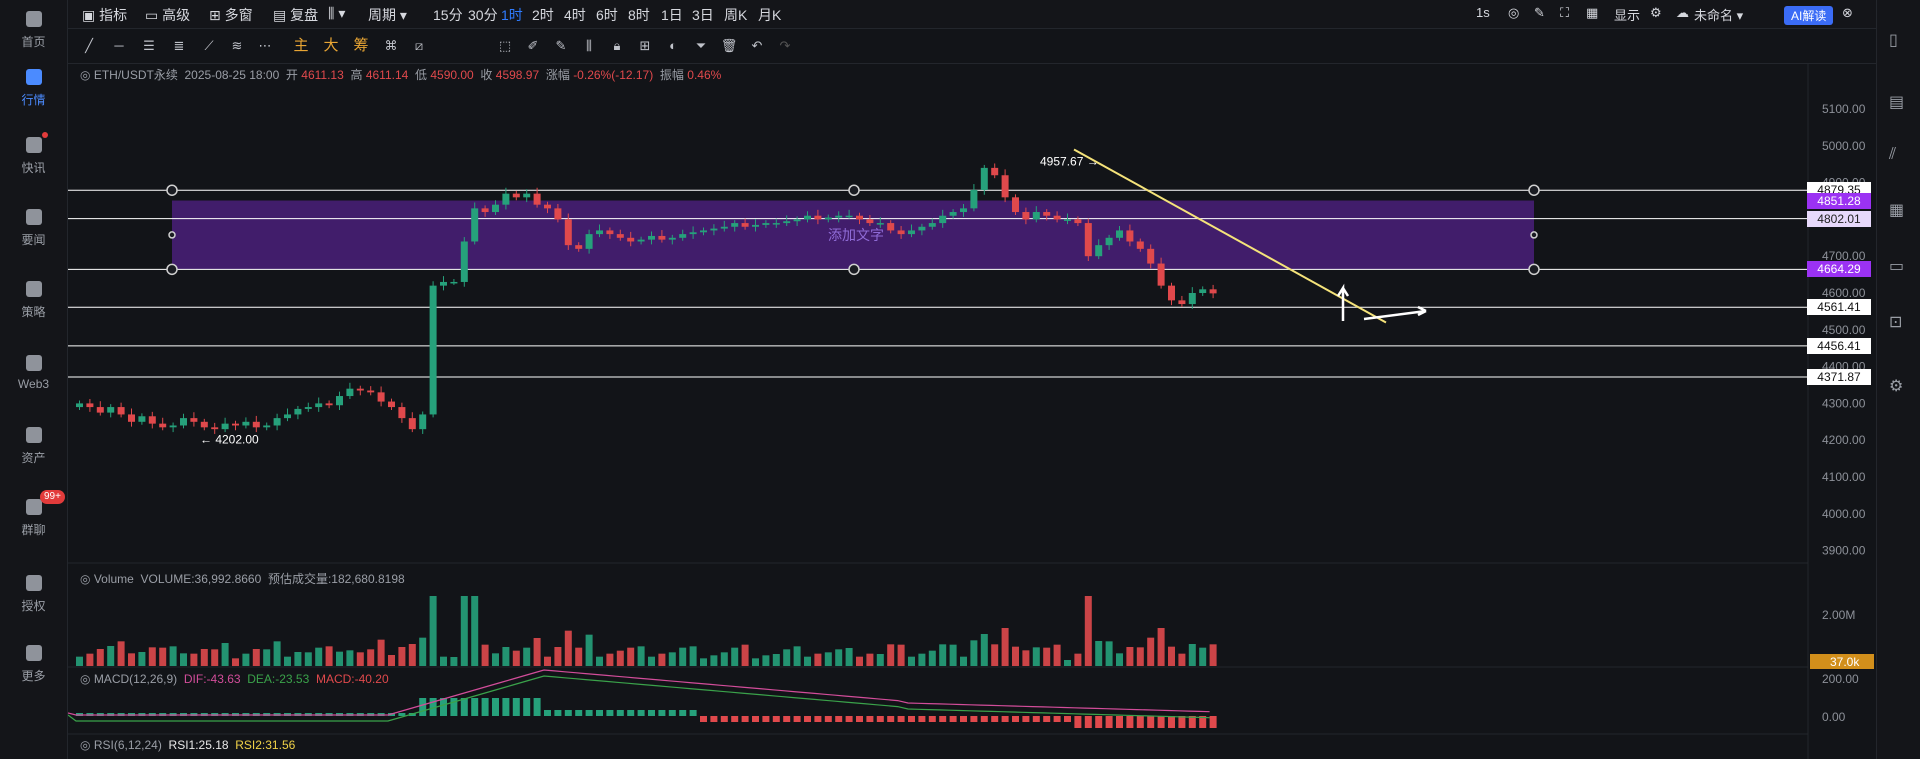  I want to click on candle-type-button: ⫼ ▾, so click(336, 13).